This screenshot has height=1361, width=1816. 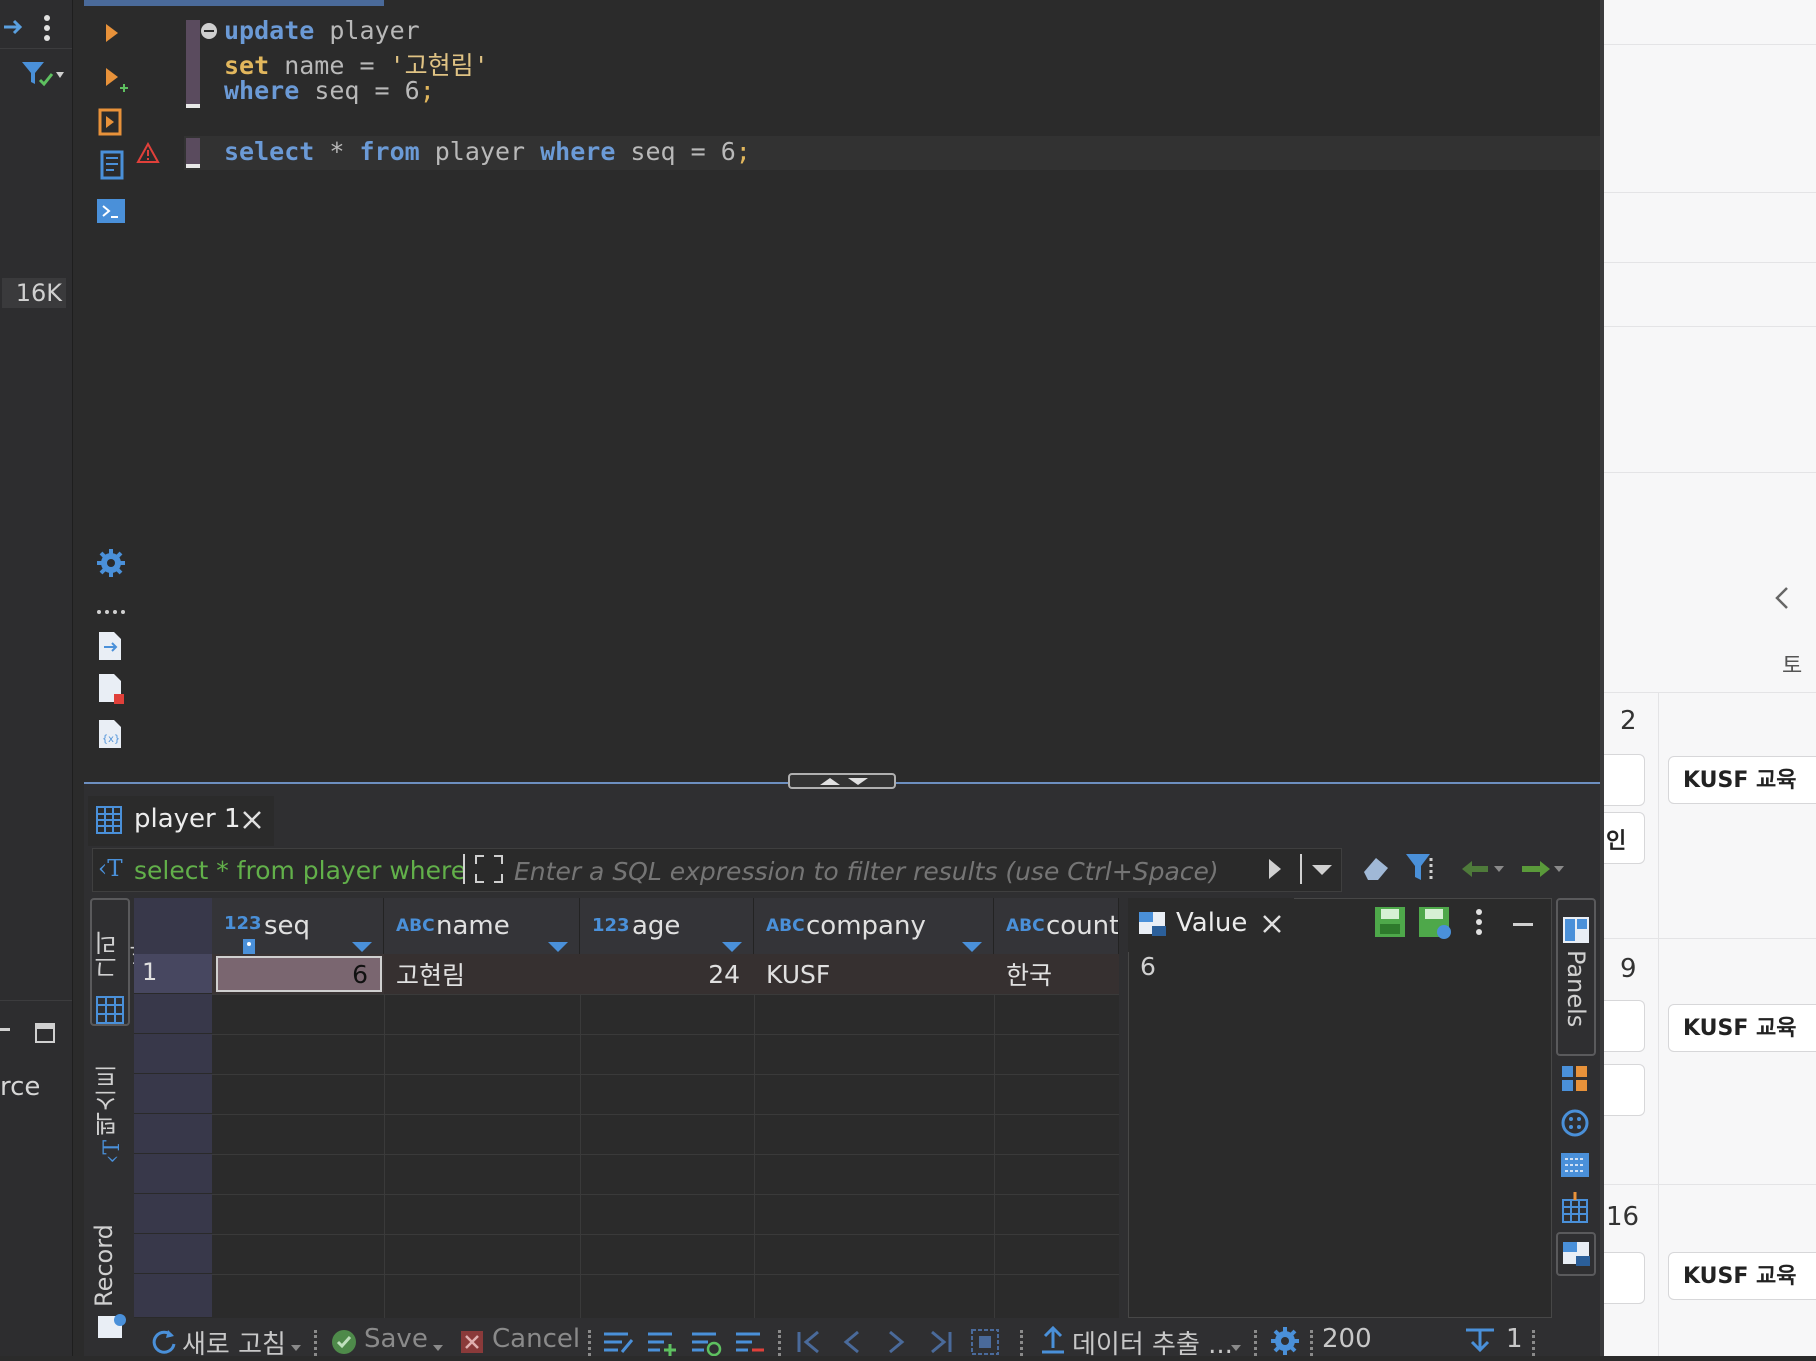 What do you see at coordinates (110, 1100) in the screenshot?
I see `tab-text-label: 텍스트` at bounding box center [110, 1100].